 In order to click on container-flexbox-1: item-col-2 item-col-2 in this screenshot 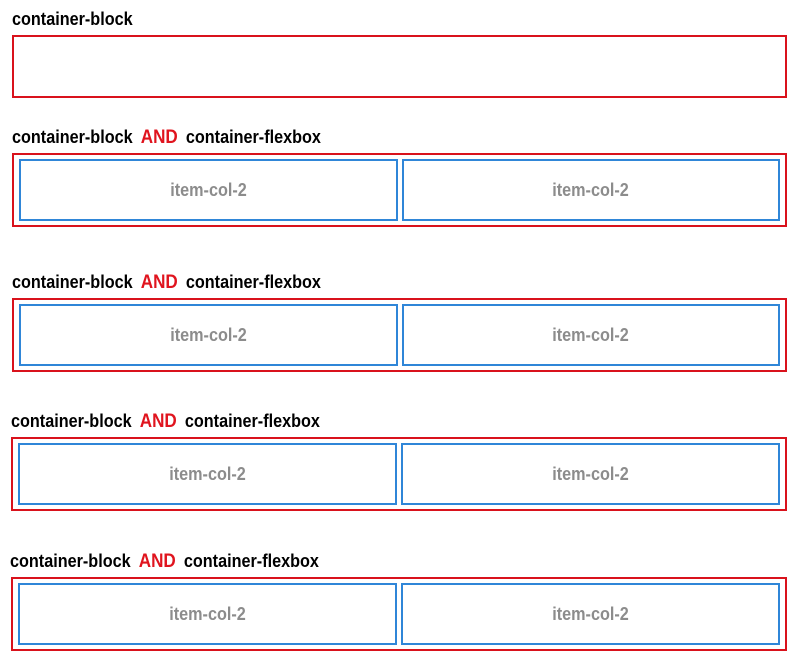, I will do `click(399, 190)`.